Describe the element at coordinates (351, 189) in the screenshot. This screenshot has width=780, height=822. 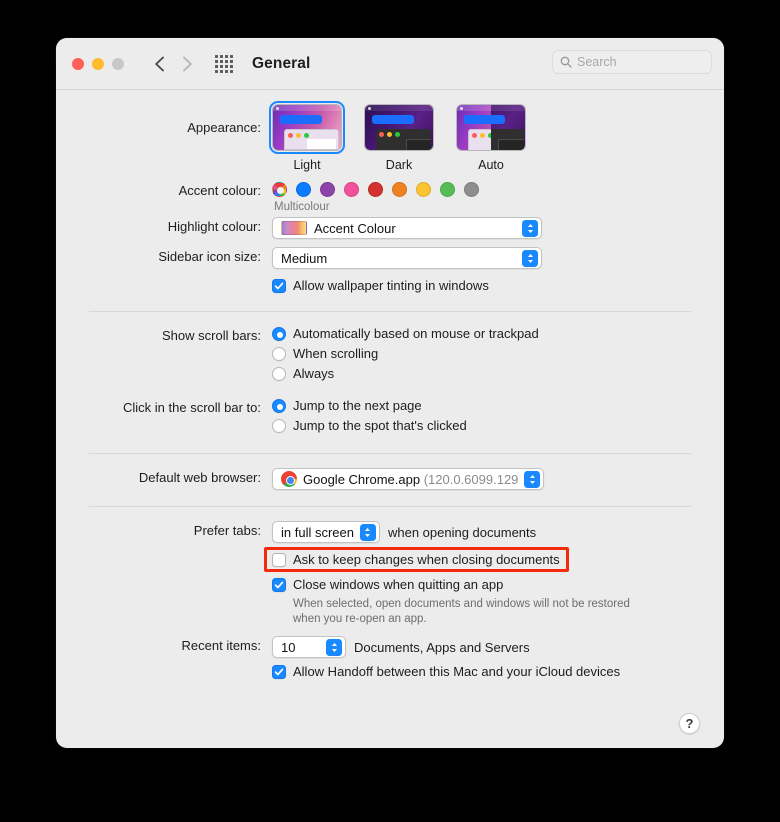
I see `accent-swatch-pink` at that location.